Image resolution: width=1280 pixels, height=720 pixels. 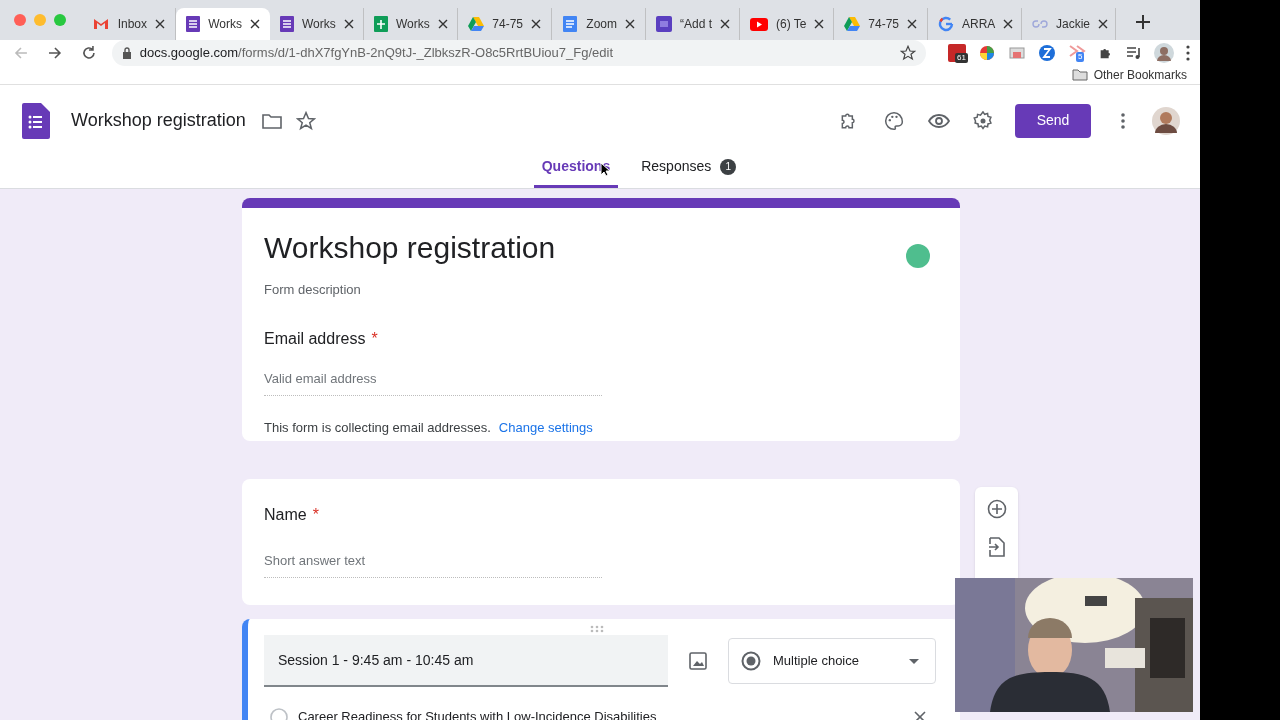 I want to click on plus-icon, so click(x=1143, y=22).